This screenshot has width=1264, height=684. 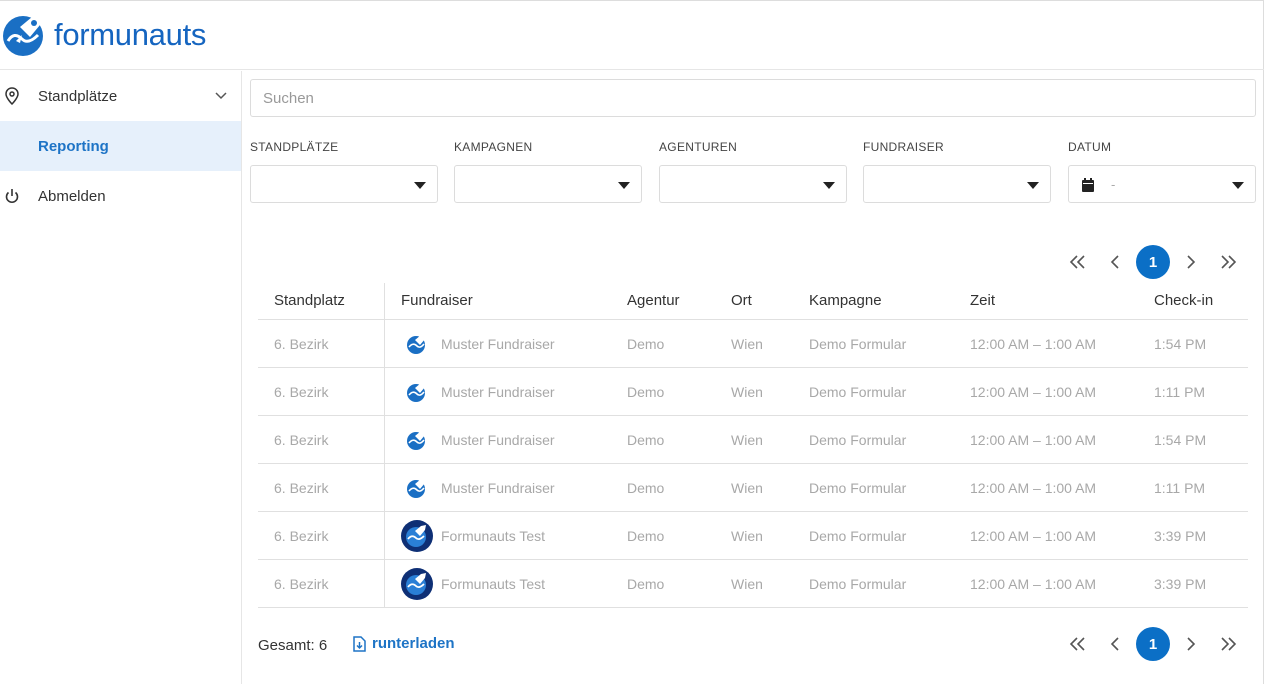 I want to click on filter-kampagnen: KAMPAGNEN, so click(x=548, y=171).